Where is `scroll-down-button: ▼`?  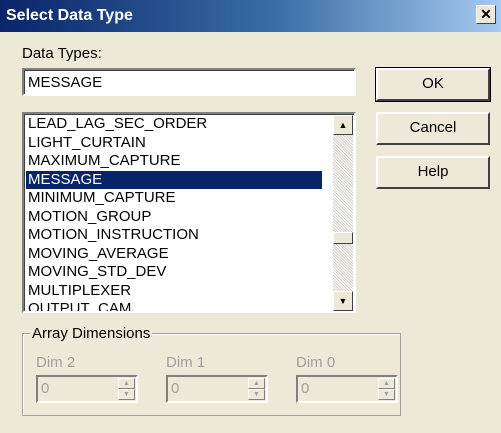 scroll-down-button: ▼ is located at coordinates (343, 301).